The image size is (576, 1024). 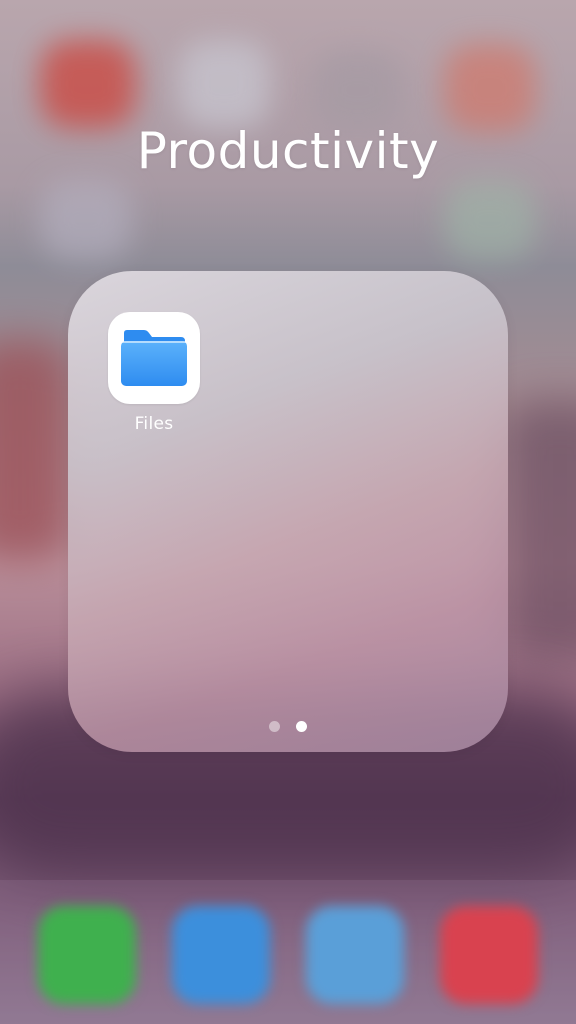 I want to click on safari-icon, so click(x=355, y=955).